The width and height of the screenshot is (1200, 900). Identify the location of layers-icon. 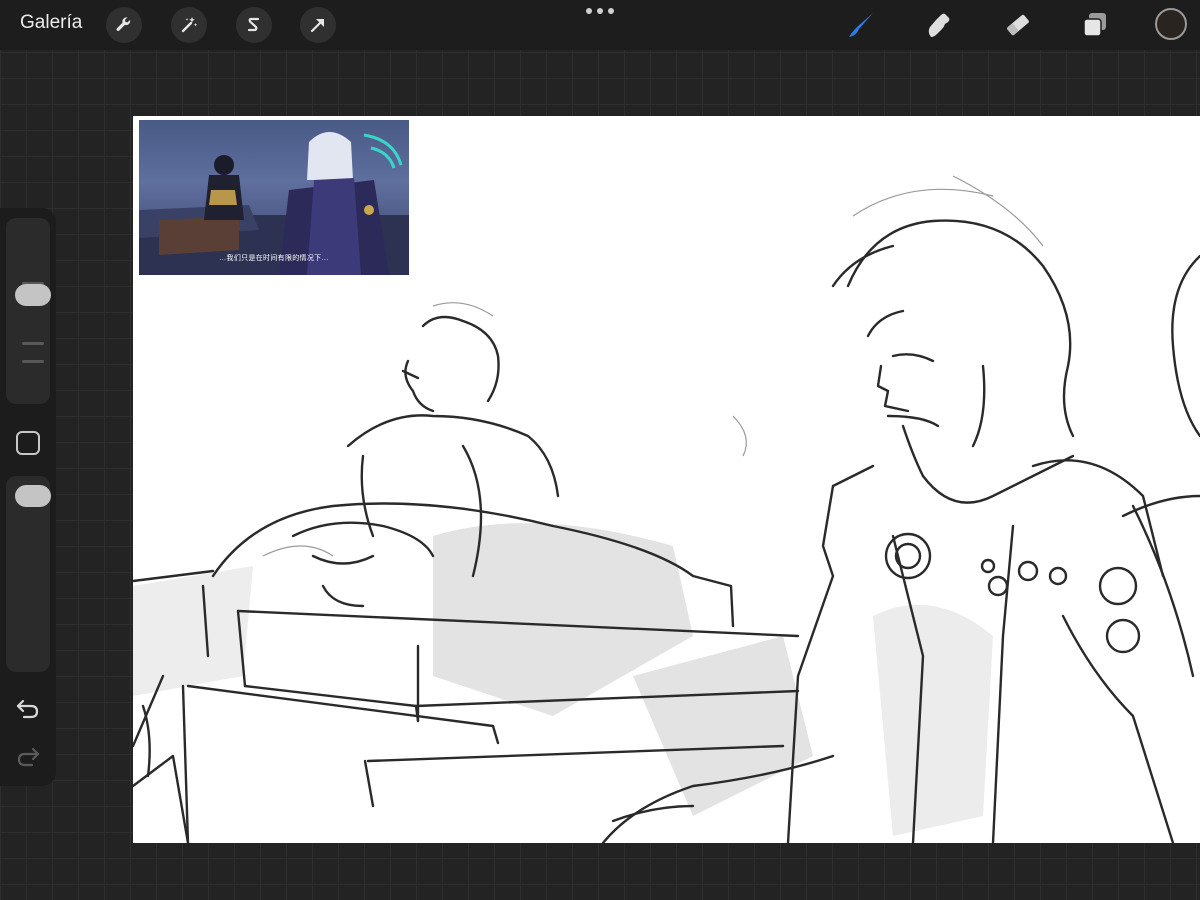
(1095, 25).